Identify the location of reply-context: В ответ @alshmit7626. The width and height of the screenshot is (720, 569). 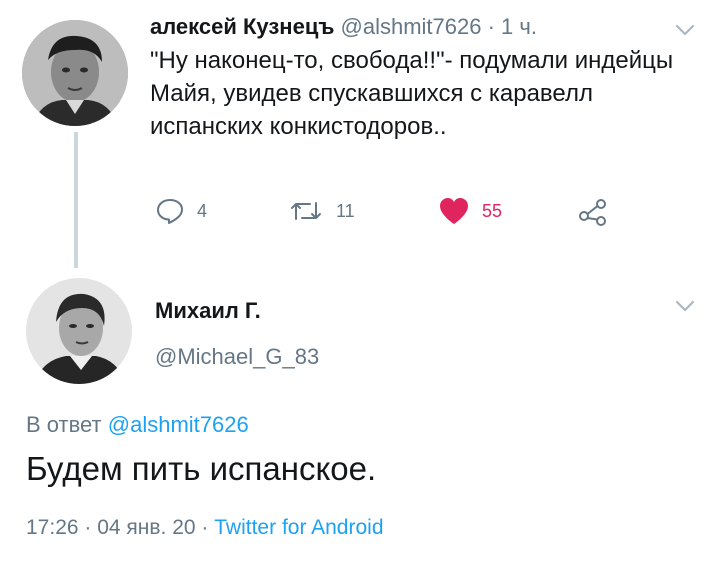
(137, 425).